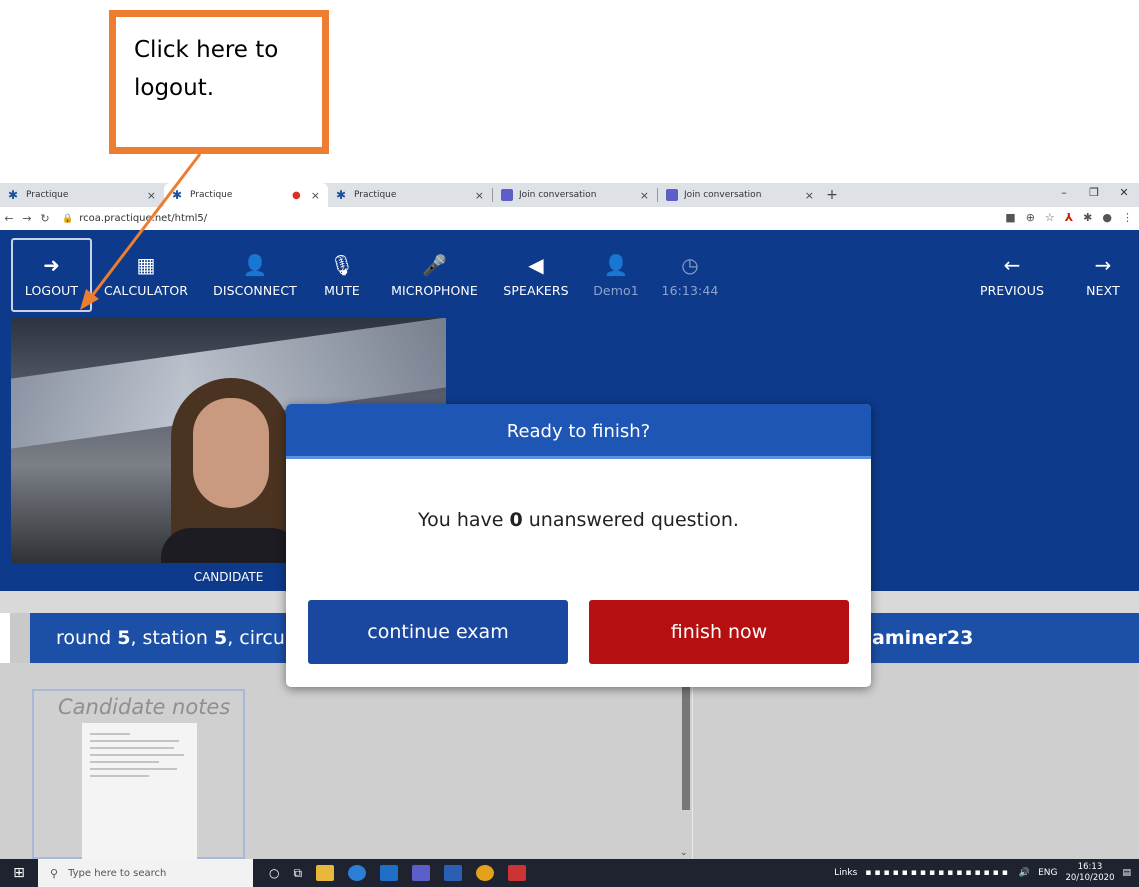  I want to click on previous-button: ← PREVIOUS, so click(1012, 275).